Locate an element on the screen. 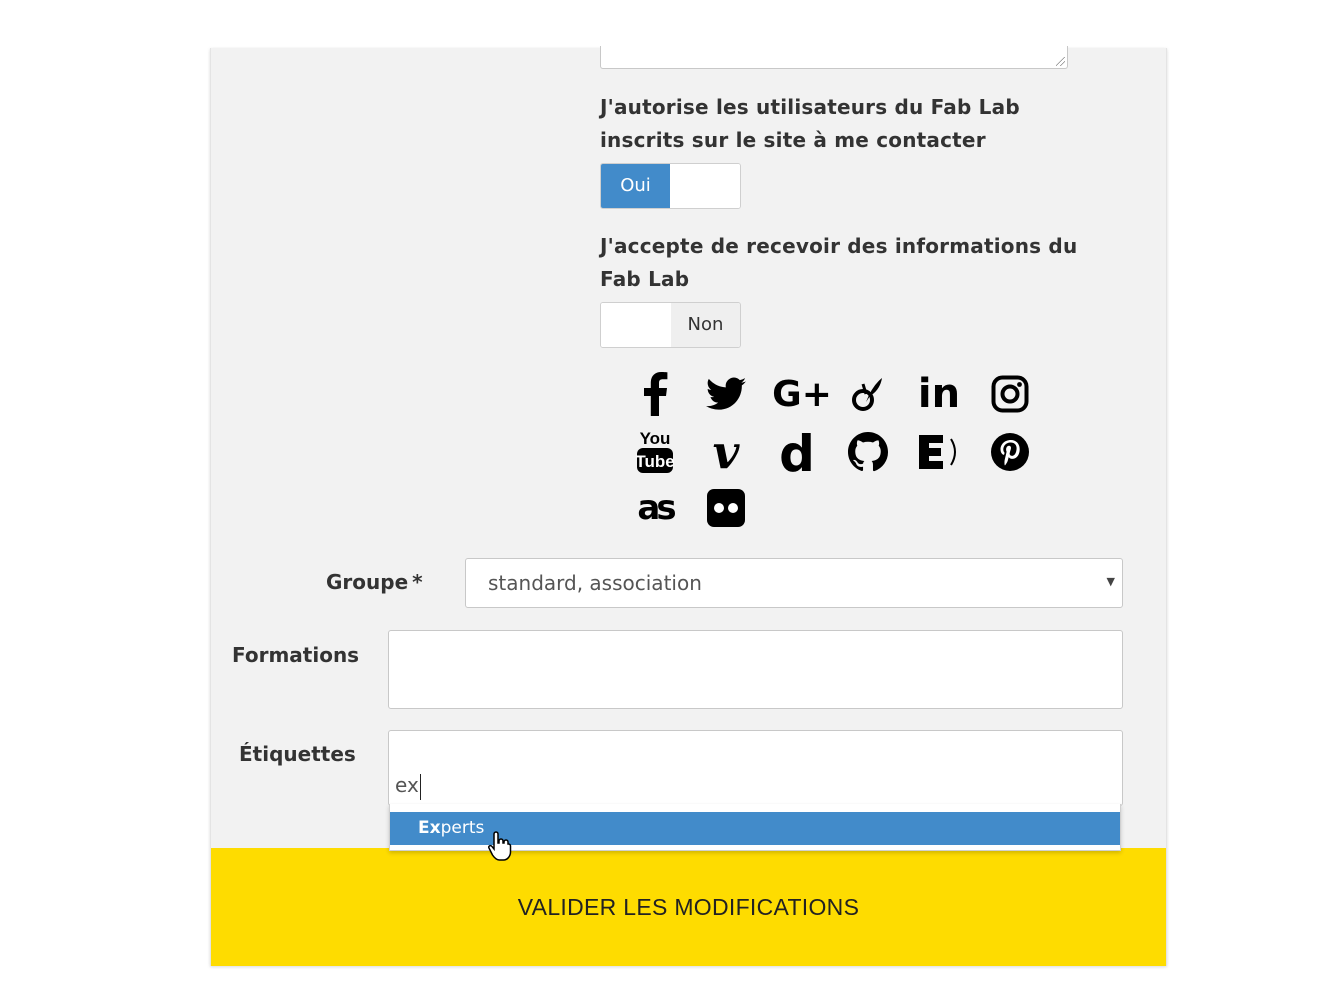  contact-consent-on-label: Oui is located at coordinates (635, 186).